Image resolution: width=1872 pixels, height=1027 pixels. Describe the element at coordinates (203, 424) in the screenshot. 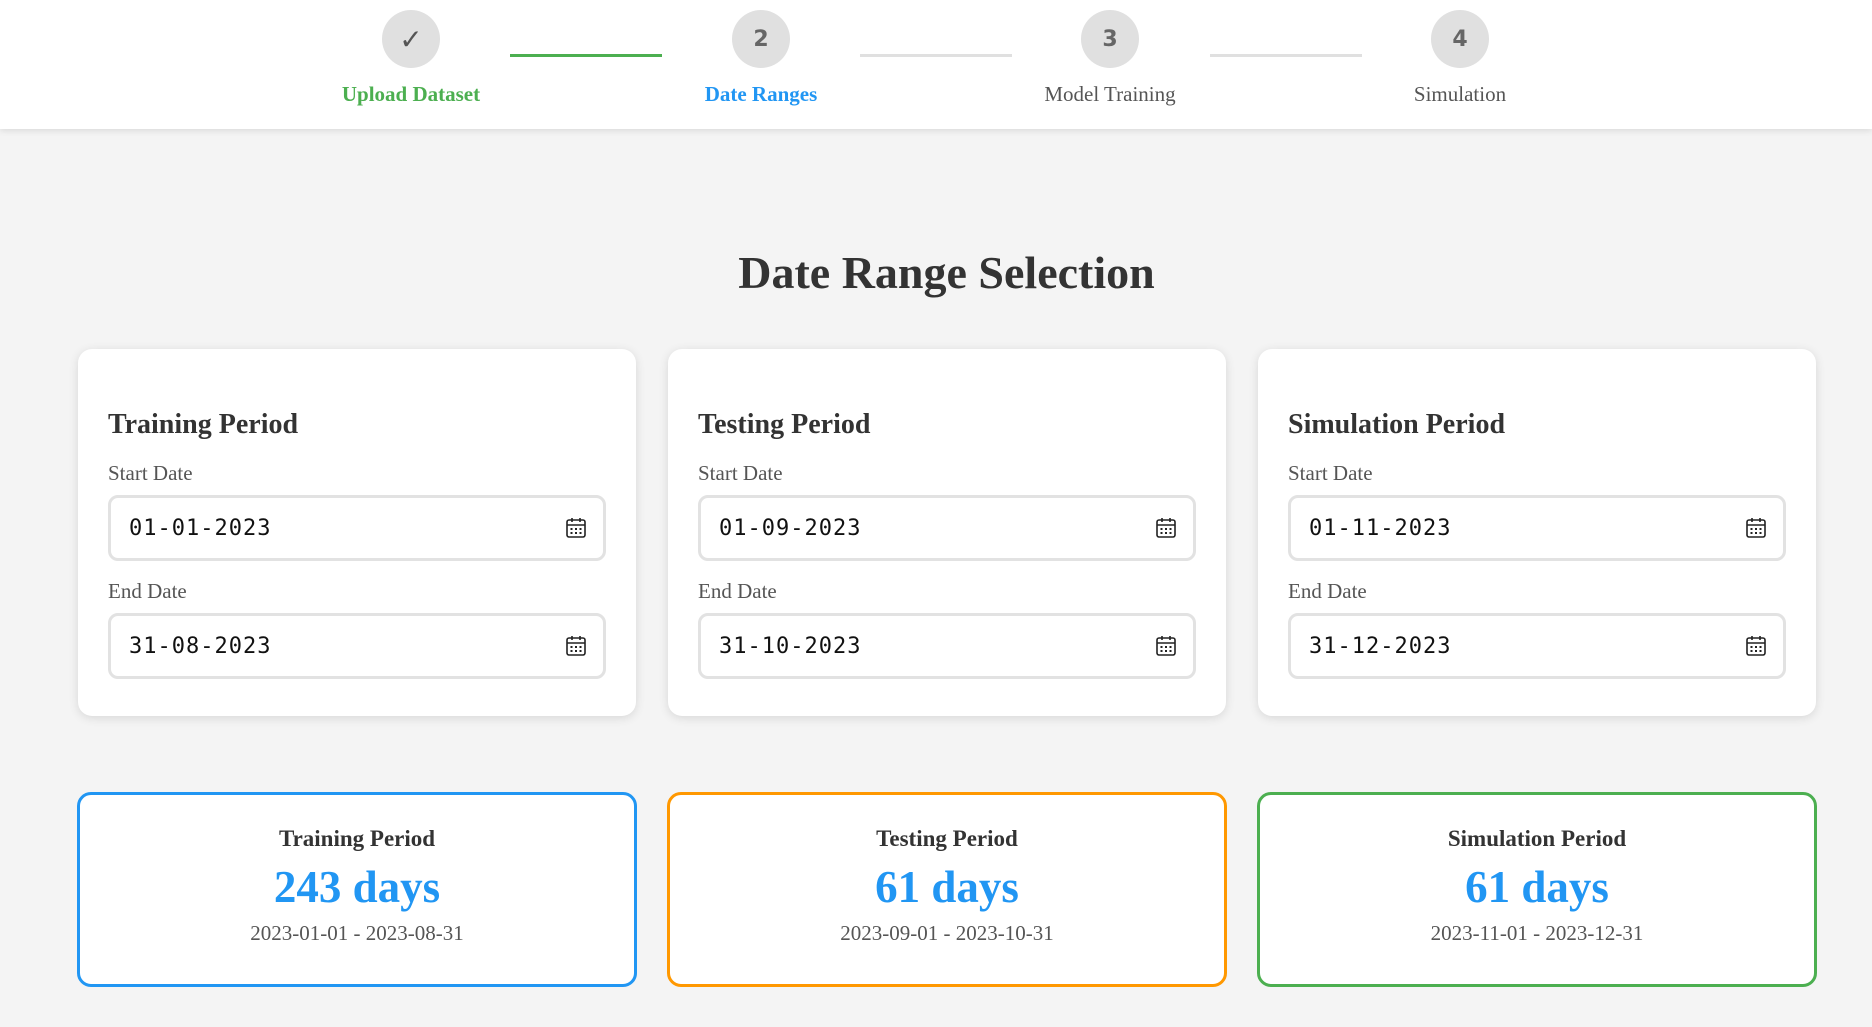

I see `card-title: Training Period` at that location.